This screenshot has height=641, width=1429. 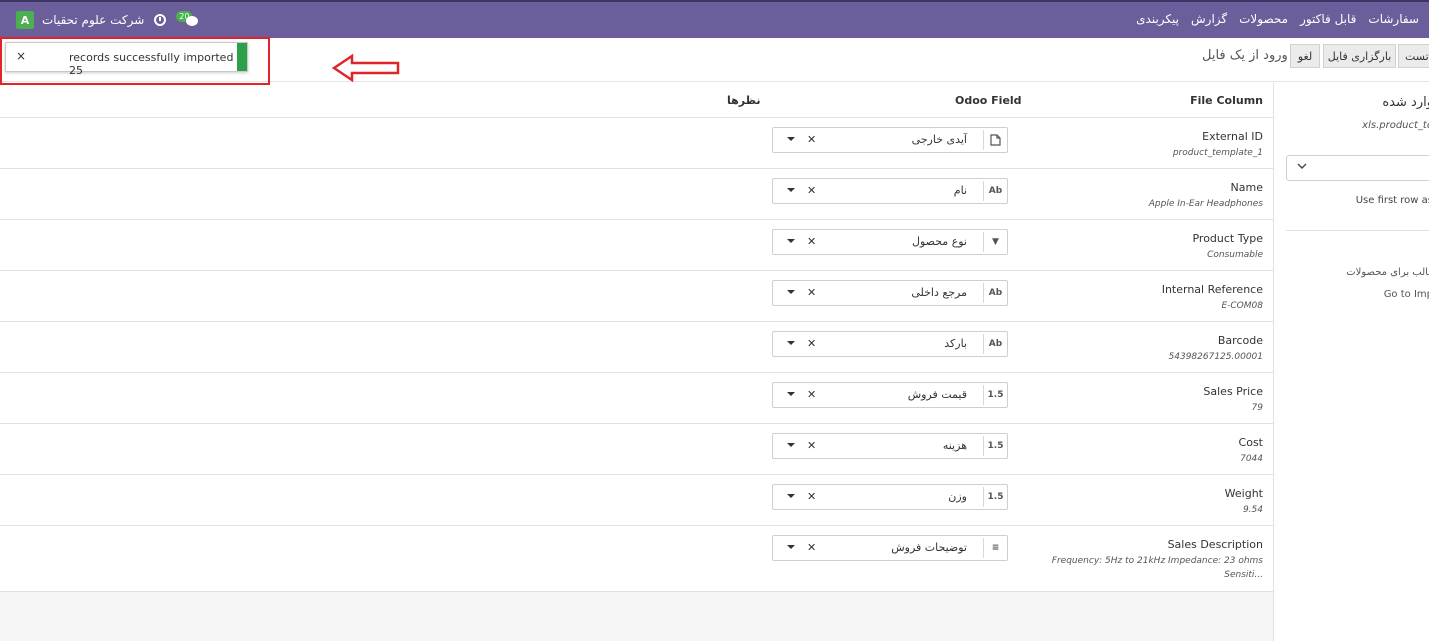 What do you see at coordinates (995, 548) in the screenshot?
I see `text-lines-icon: ≡` at bounding box center [995, 548].